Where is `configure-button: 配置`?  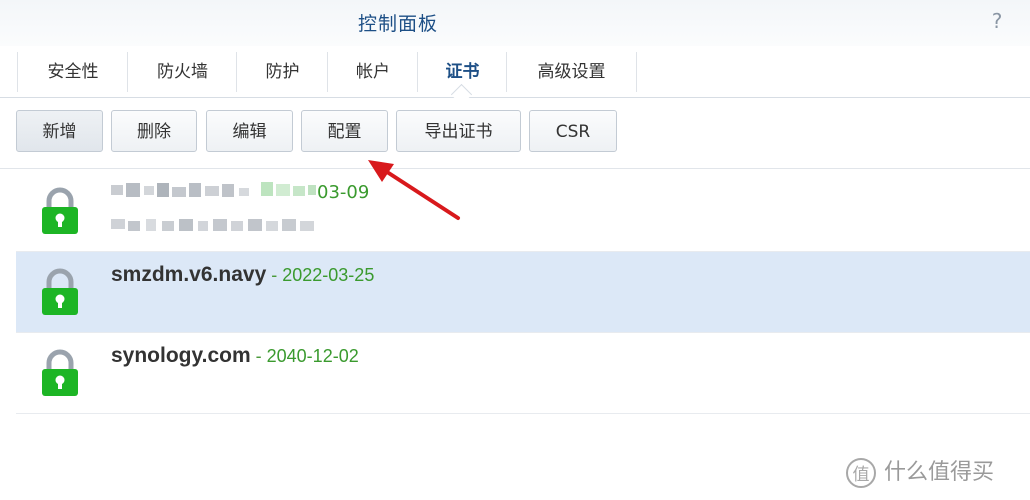 configure-button: 配置 is located at coordinates (344, 131).